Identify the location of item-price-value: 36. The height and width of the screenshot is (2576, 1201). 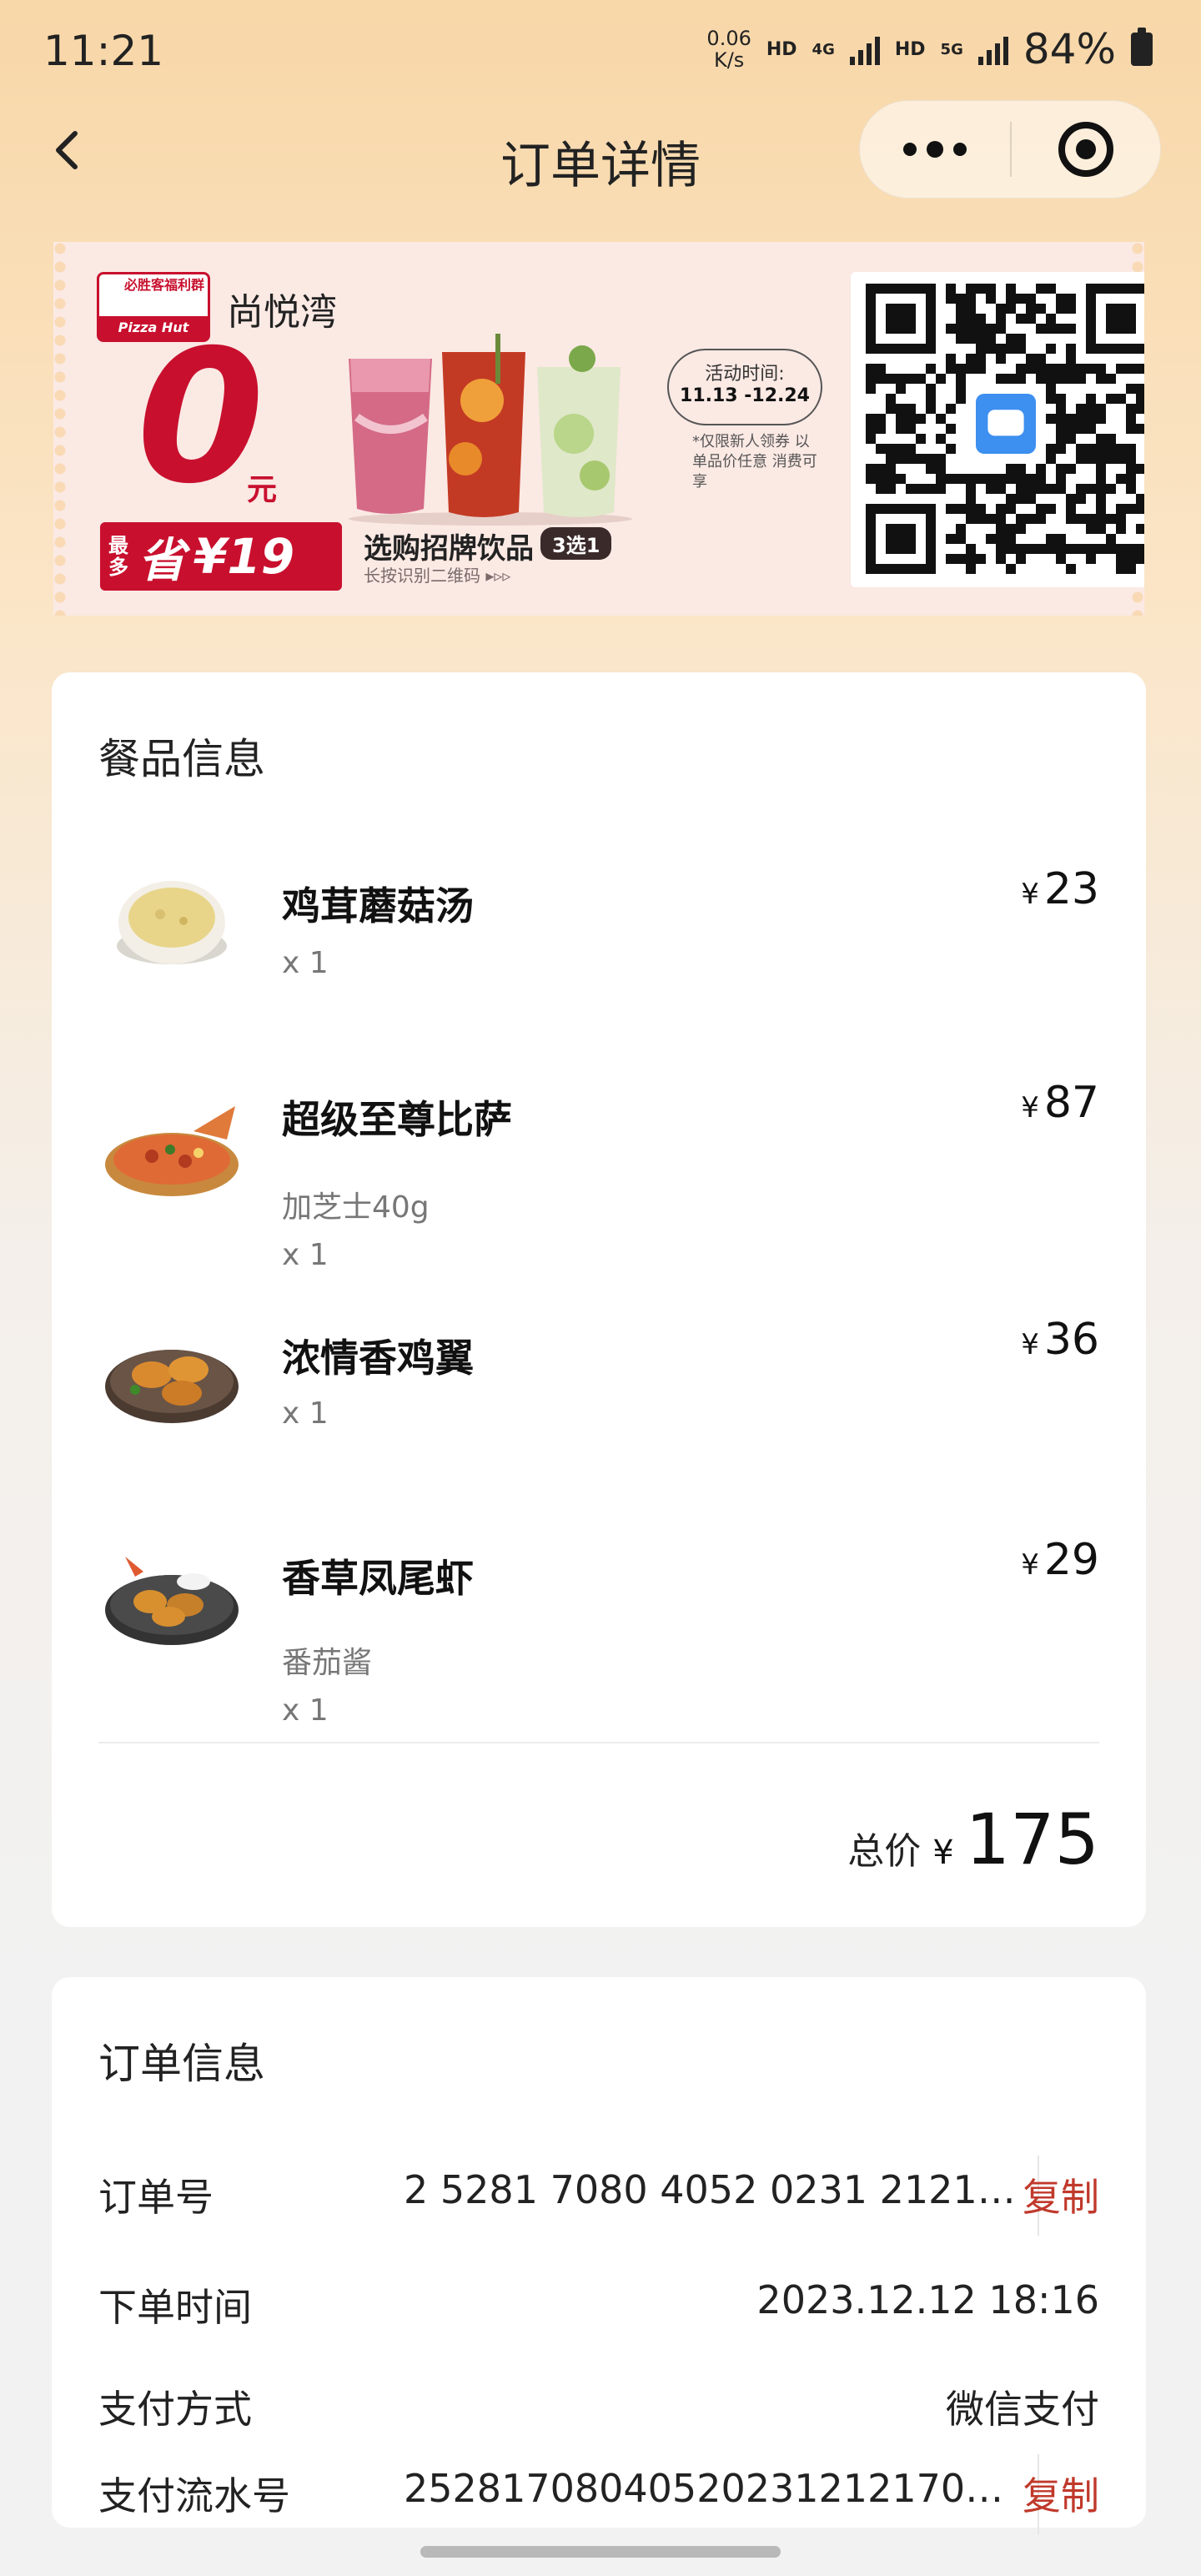
(1071, 1340).